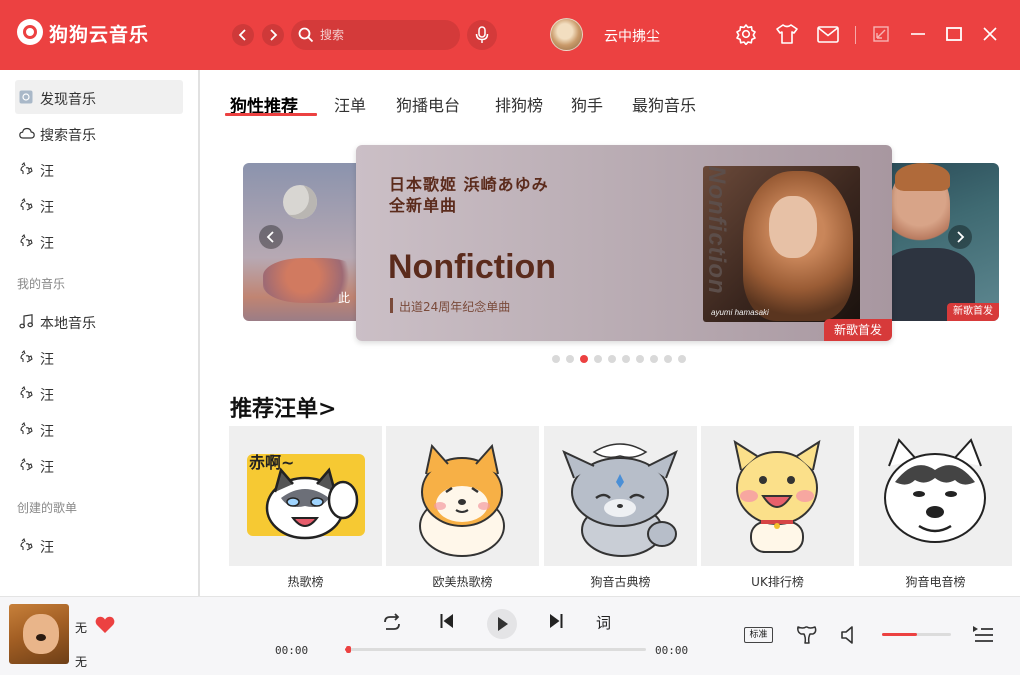 The image size is (1020, 675). What do you see at coordinates (30, 32) in the screenshot?
I see `logo-icon` at bounding box center [30, 32].